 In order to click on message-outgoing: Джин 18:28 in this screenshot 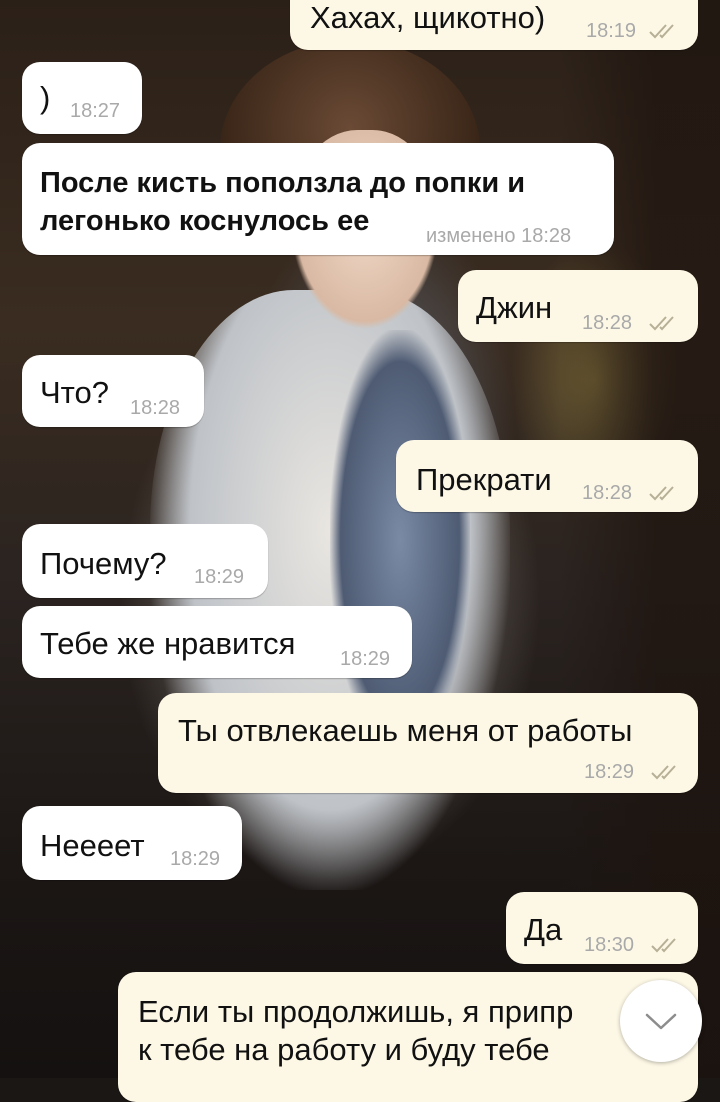, I will do `click(578, 306)`.